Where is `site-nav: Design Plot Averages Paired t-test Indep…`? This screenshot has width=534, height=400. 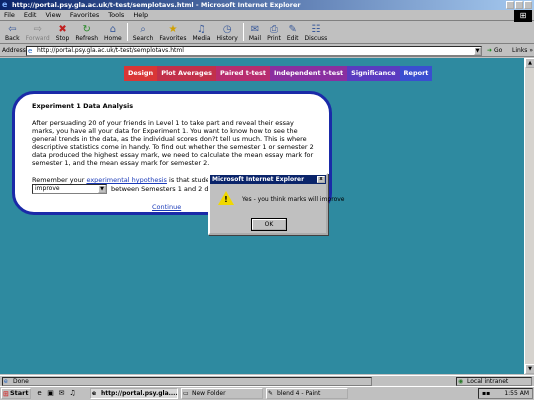
site-nav: Design Plot Averages Paired t-test Indep… is located at coordinates (278, 73).